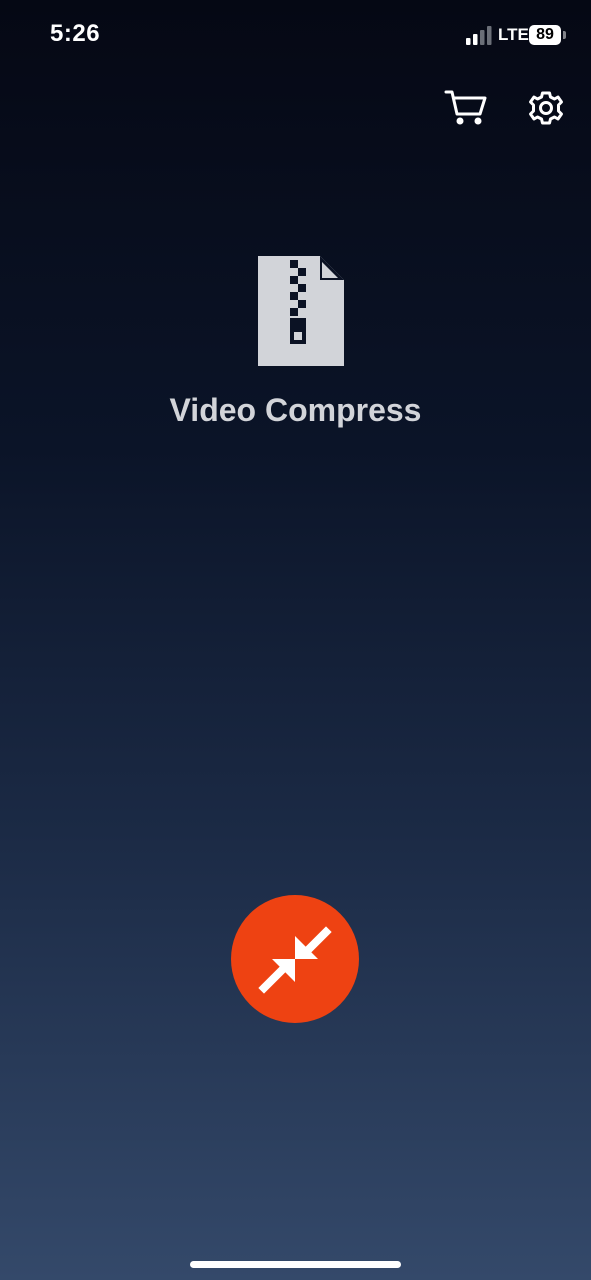 This screenshot has width=591, height=1280. Describe the element at coordinates (564, 35) in the screenshot. I see `battery-cap` at that location.